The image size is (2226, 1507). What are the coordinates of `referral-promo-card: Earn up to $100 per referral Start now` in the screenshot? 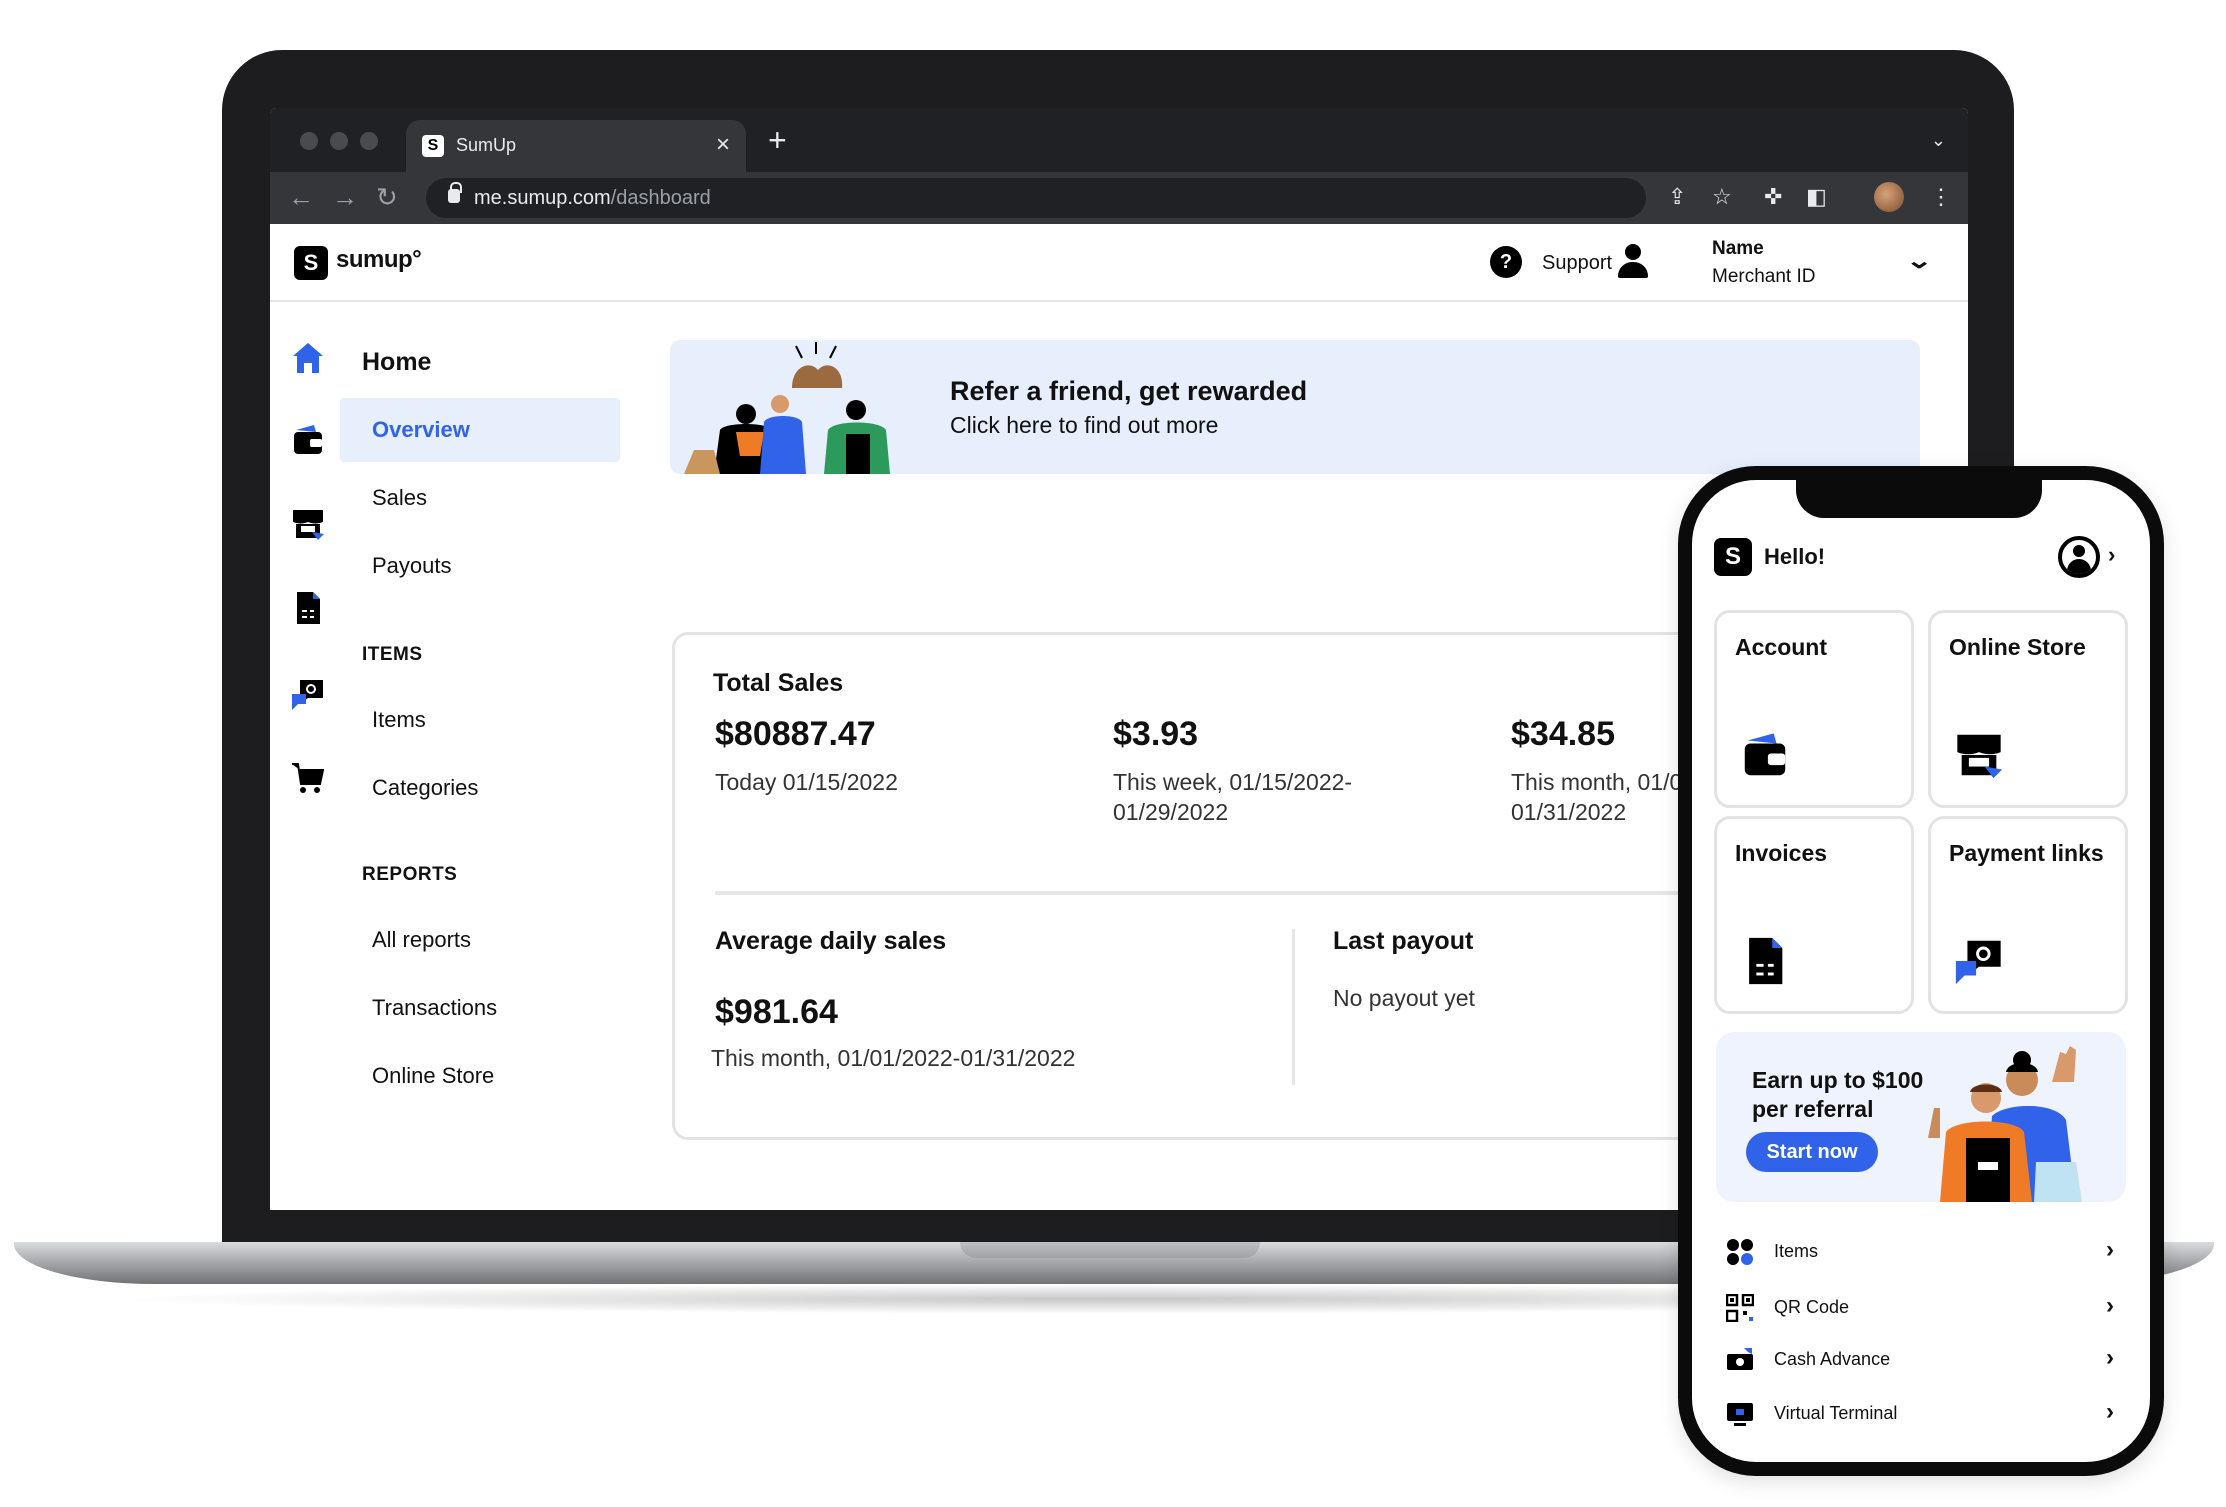 It's located at (1921, 1117).